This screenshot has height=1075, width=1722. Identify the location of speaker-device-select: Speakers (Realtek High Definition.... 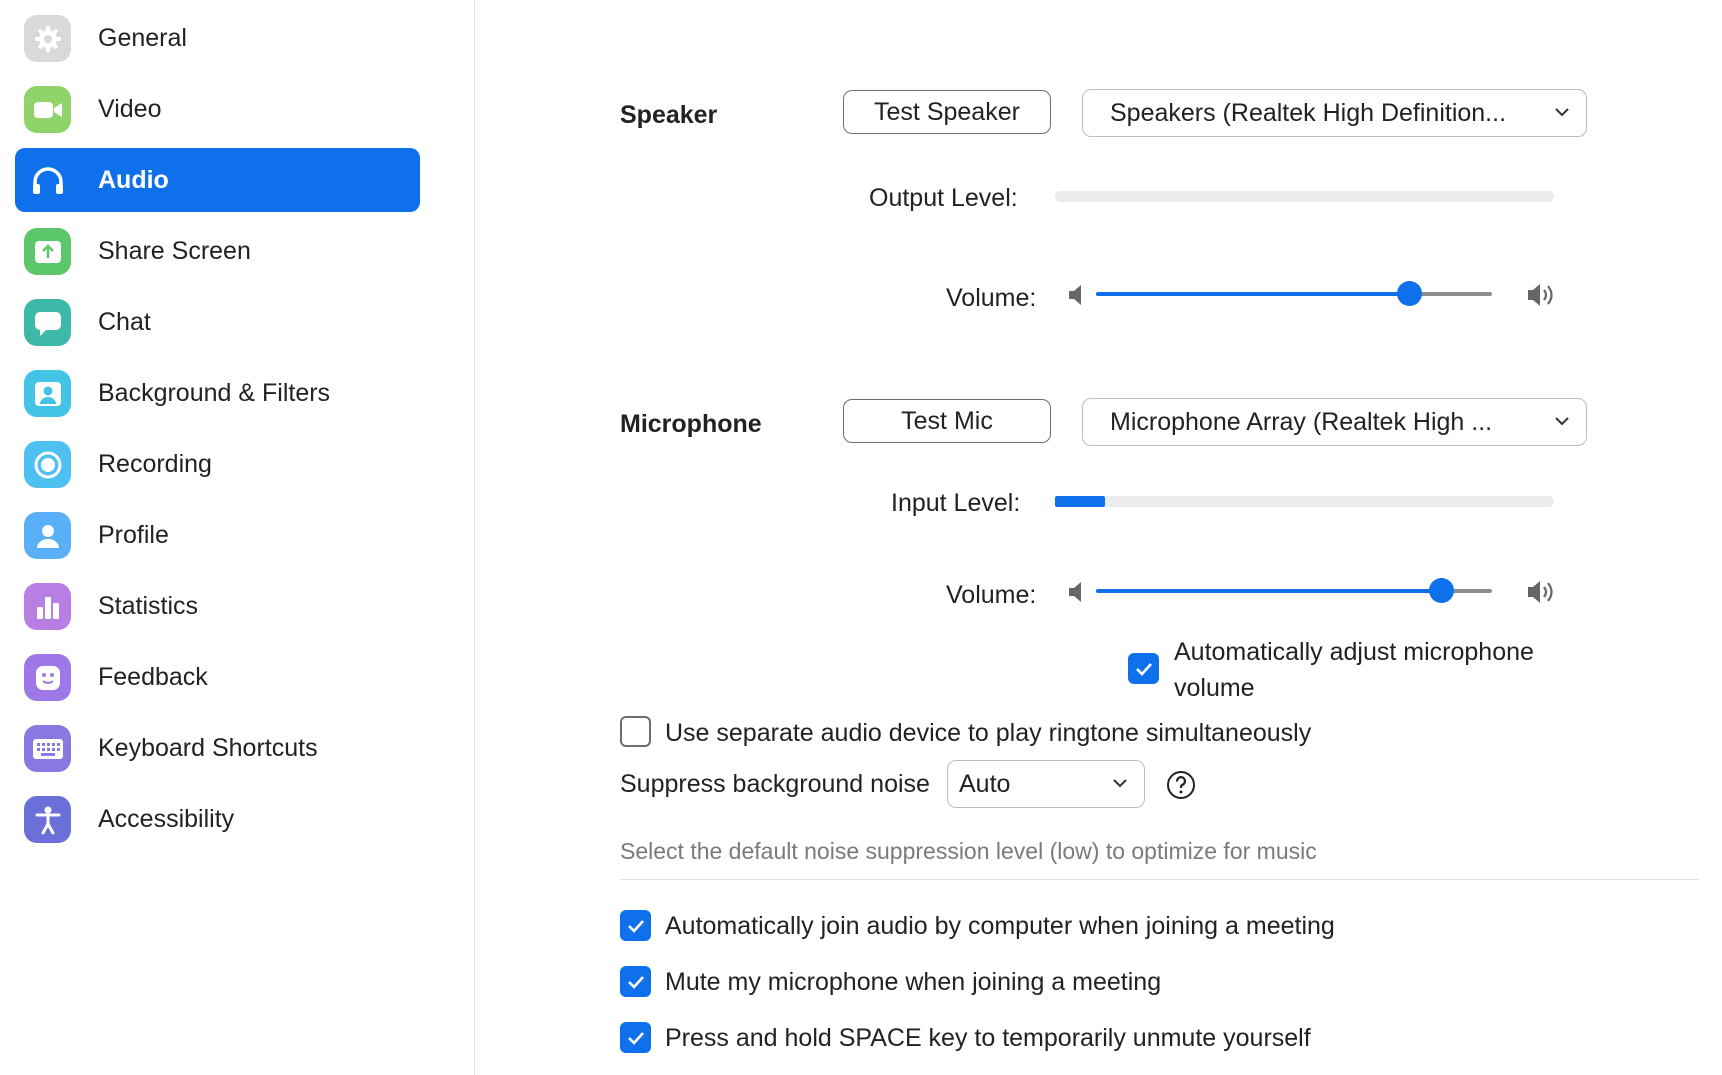
(1334, 113).